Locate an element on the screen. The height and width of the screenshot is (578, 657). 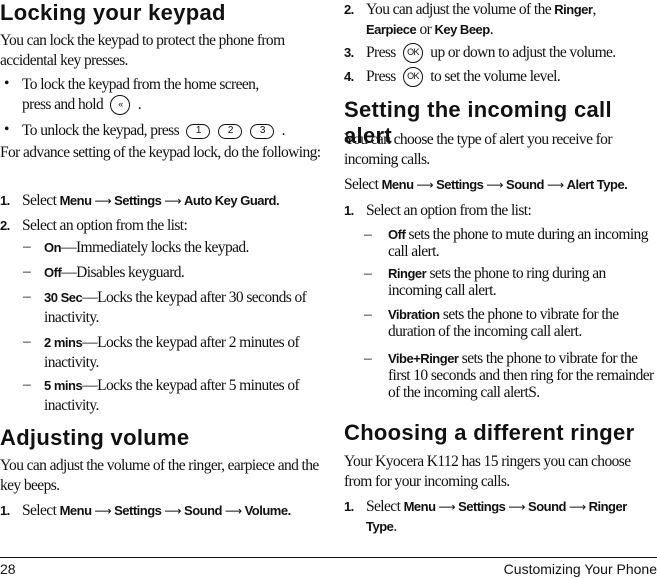
alert-select-path: Select Menu ⟶ Settings ⟶ Sound ⟶ Alert Type. is located at coordinates (486, 184).